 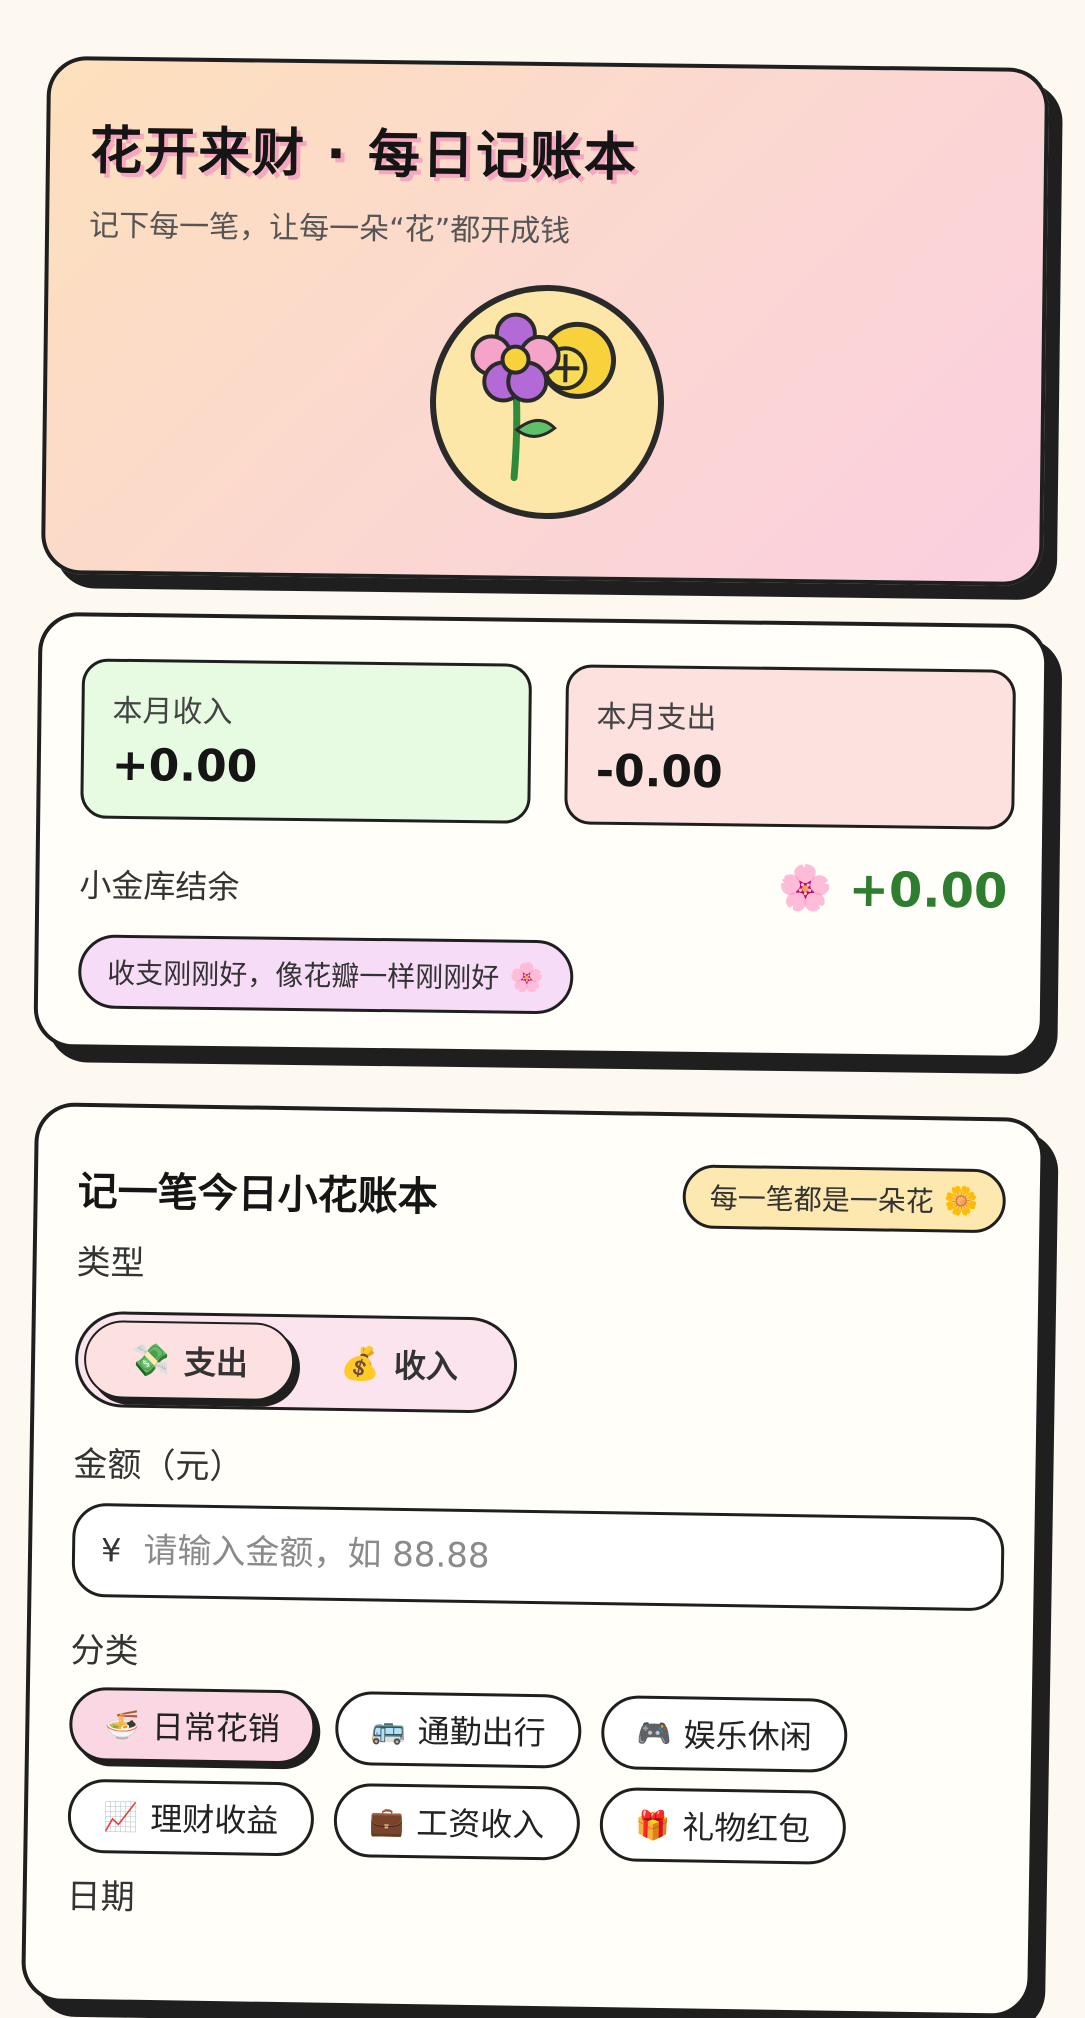 I want to click on income-label: 本月收入, so click(x=306, y=710).